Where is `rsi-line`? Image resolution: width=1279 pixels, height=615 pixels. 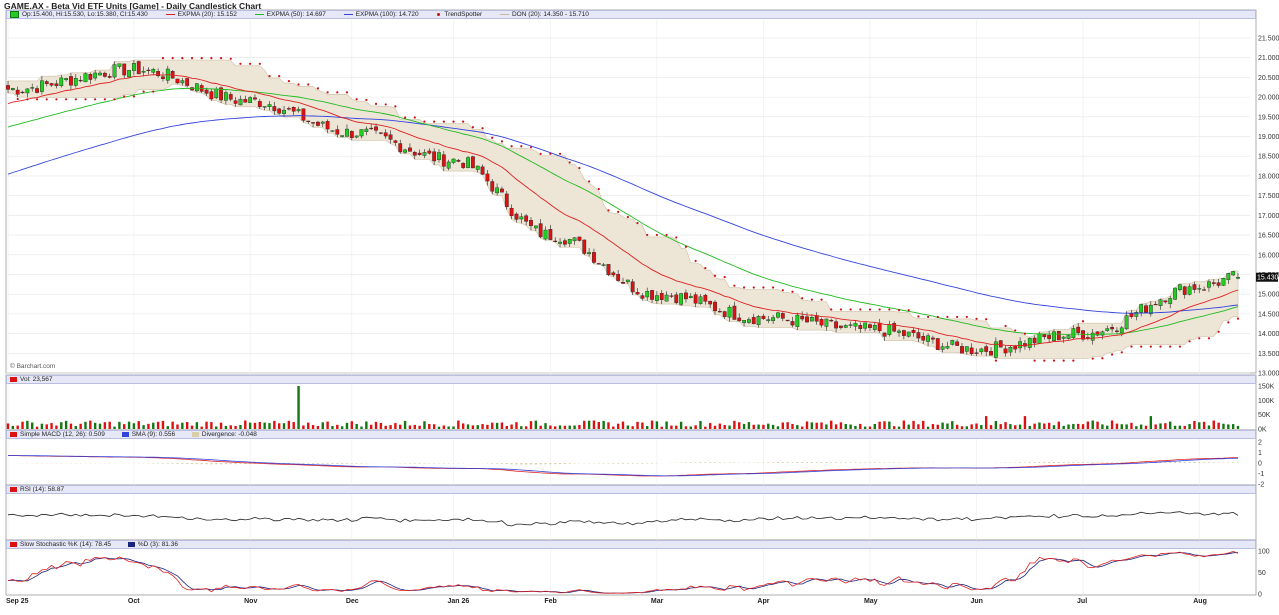 rsi-line is located at coordinates (623, 519).